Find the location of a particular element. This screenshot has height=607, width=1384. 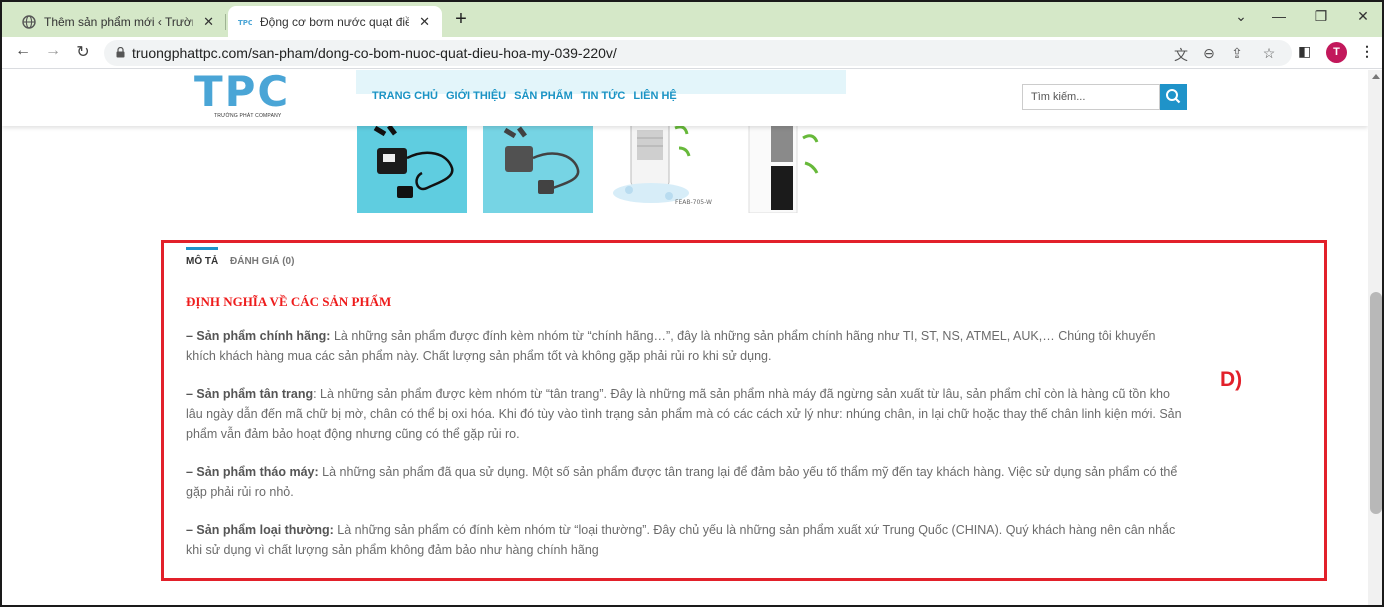

browser-tab: Thêm sản phẩm mới ‹ Trường Phát ✕ is located at coordinates (119, 21).